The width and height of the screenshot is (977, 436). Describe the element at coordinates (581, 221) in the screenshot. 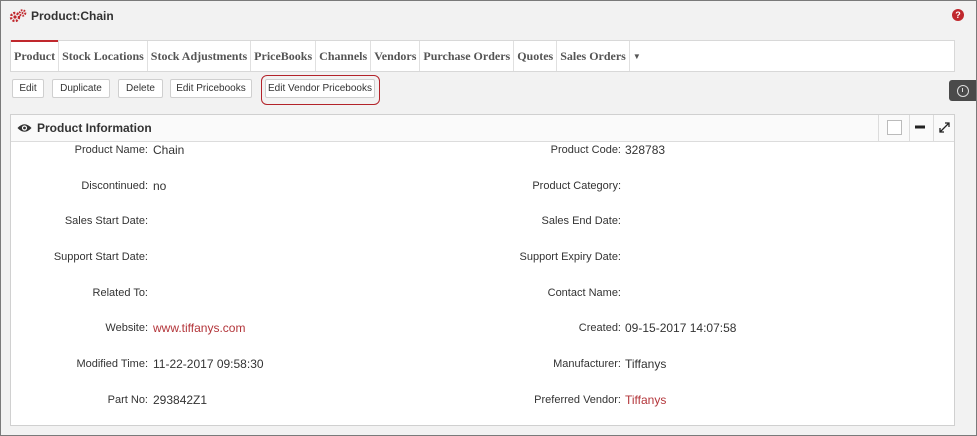

I see `sales-end-date-label: Sales End Date:` at that location.